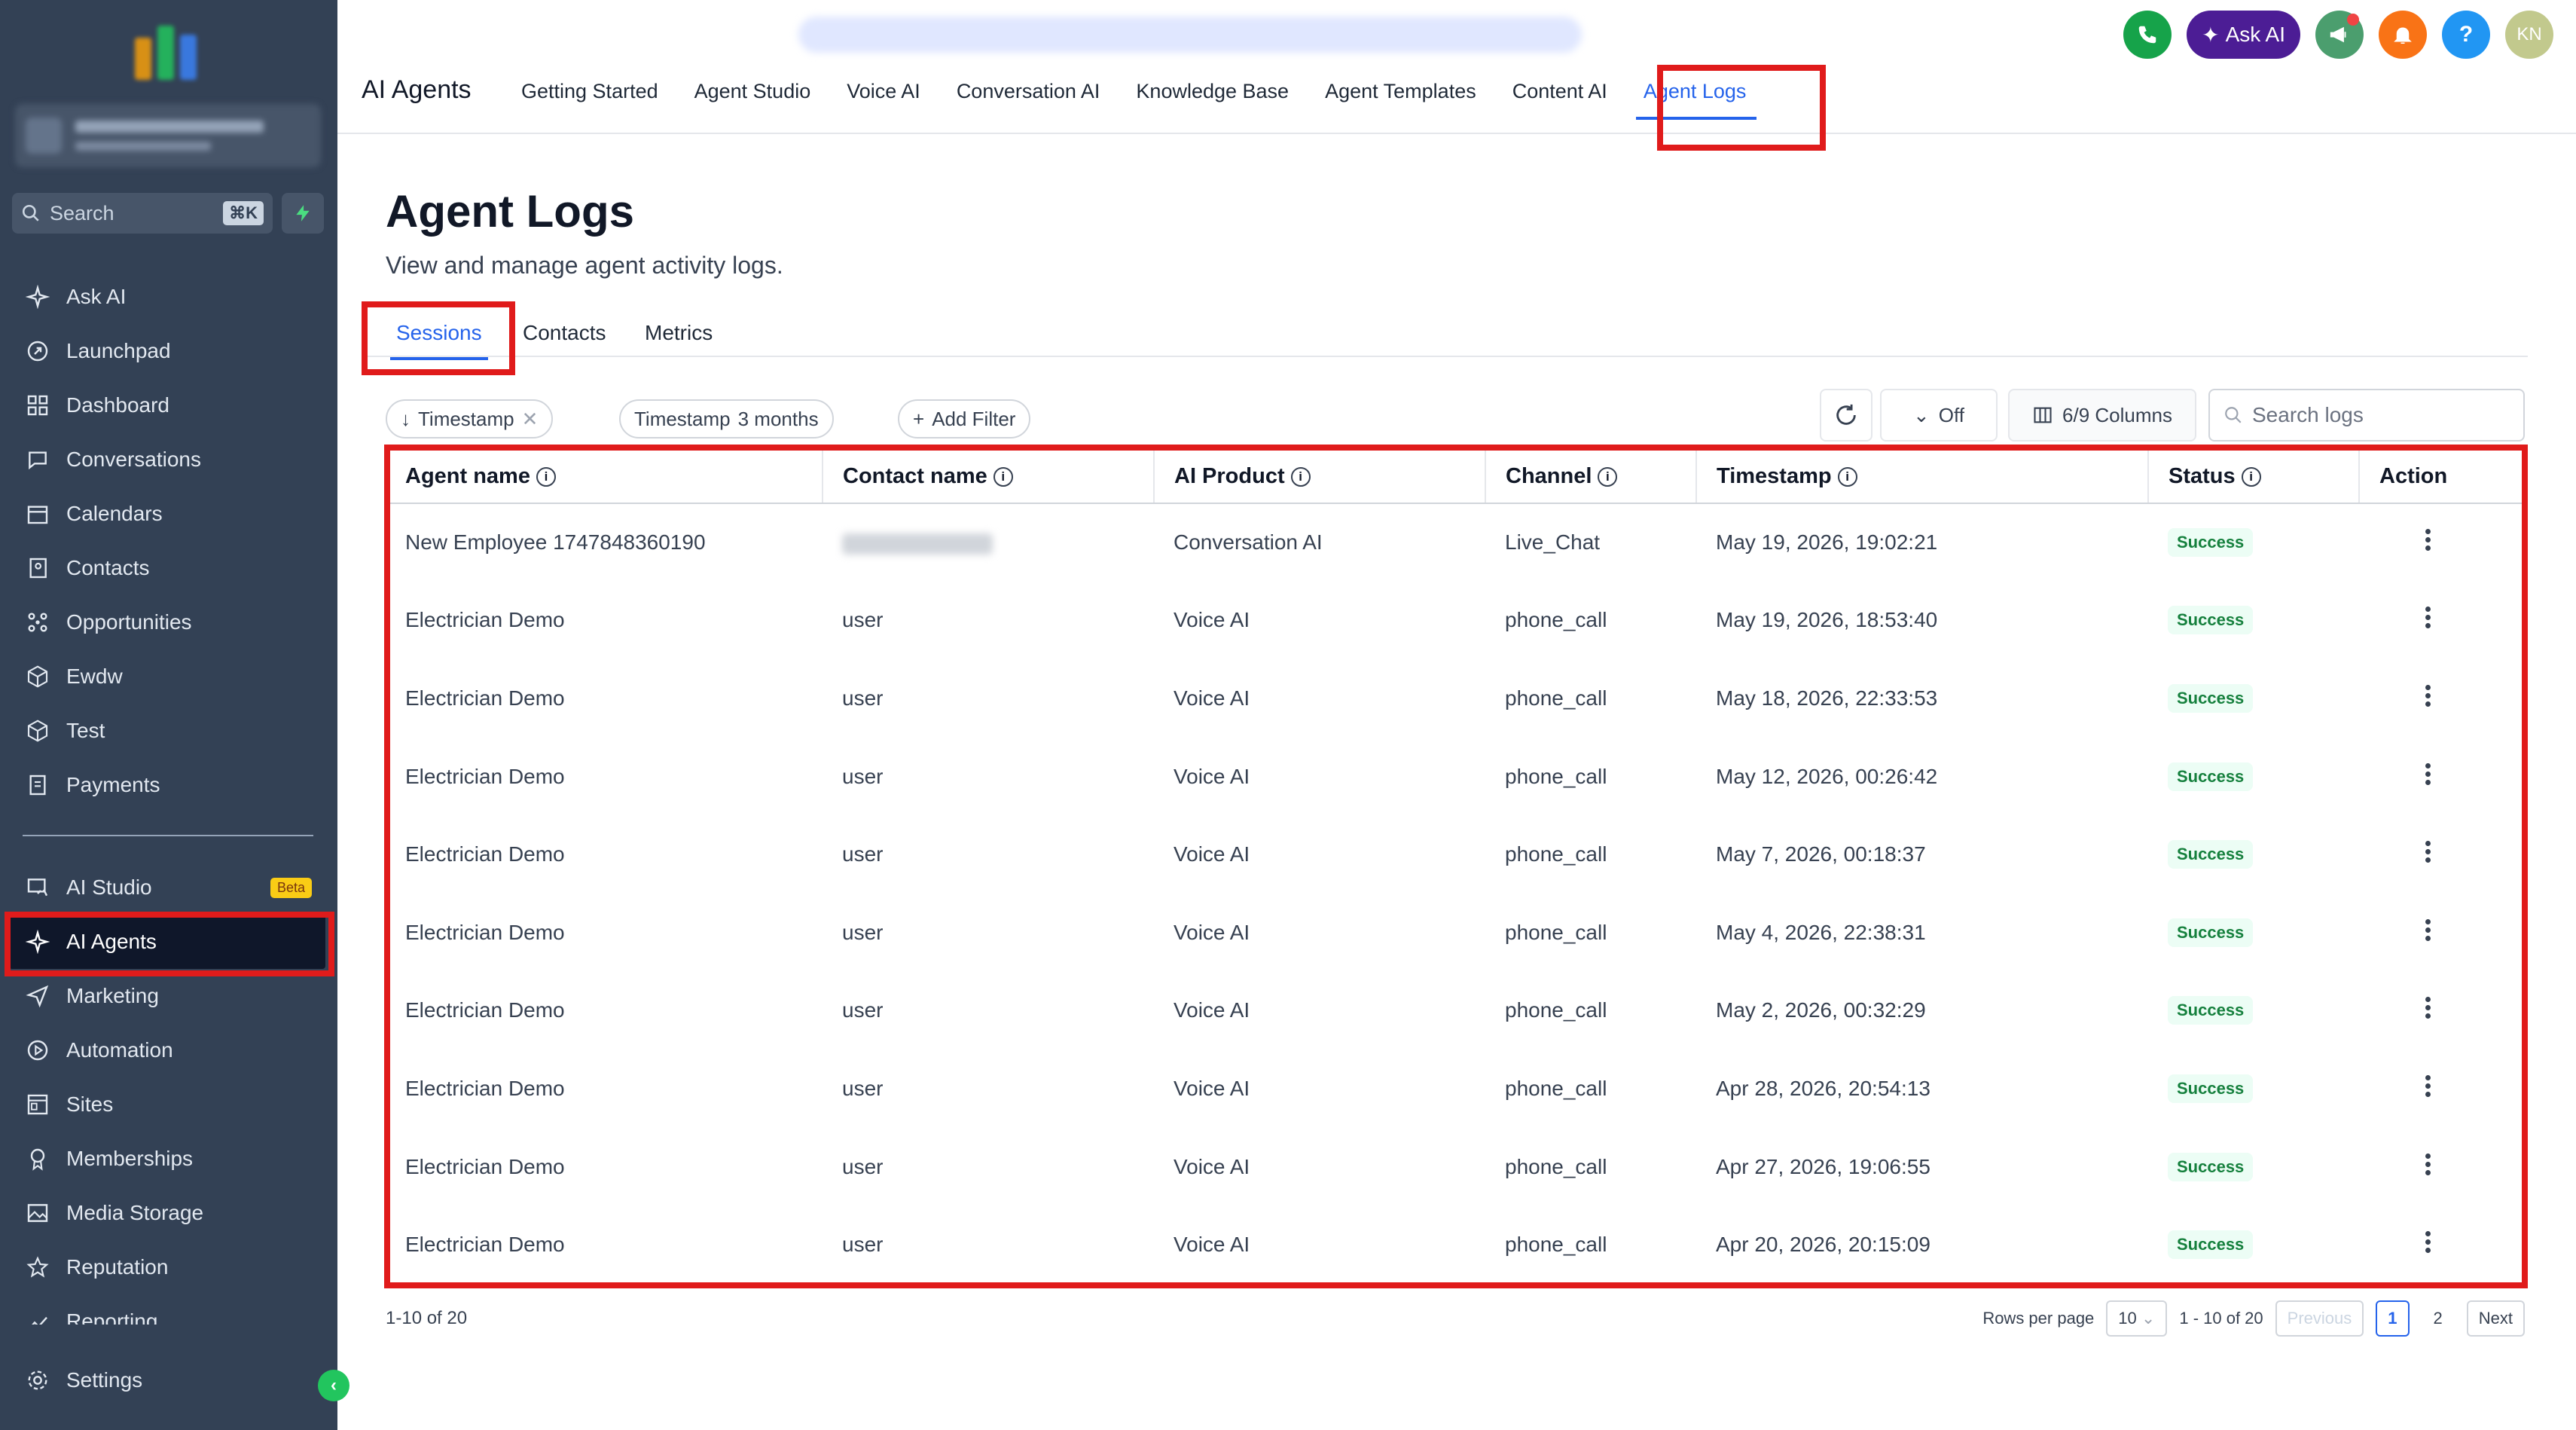 This screenshot has height=1430, width=2576. I want to click on sidebar-item-conversations: Conversations, so click(169, 459).